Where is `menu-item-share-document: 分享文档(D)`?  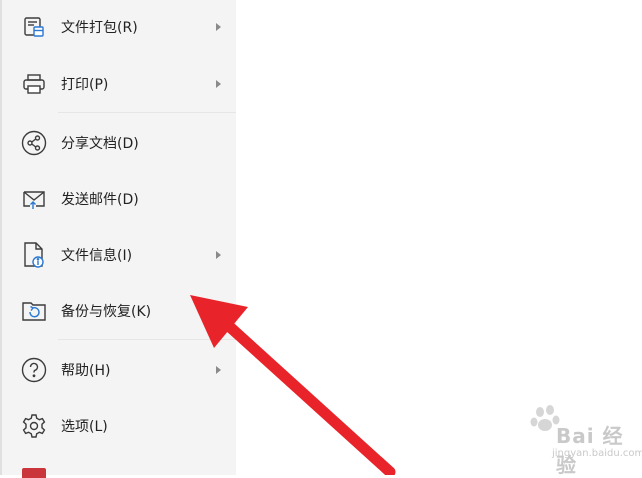
menu-item-share-document: 分享文档(D) is located at coordinates (118, 143).